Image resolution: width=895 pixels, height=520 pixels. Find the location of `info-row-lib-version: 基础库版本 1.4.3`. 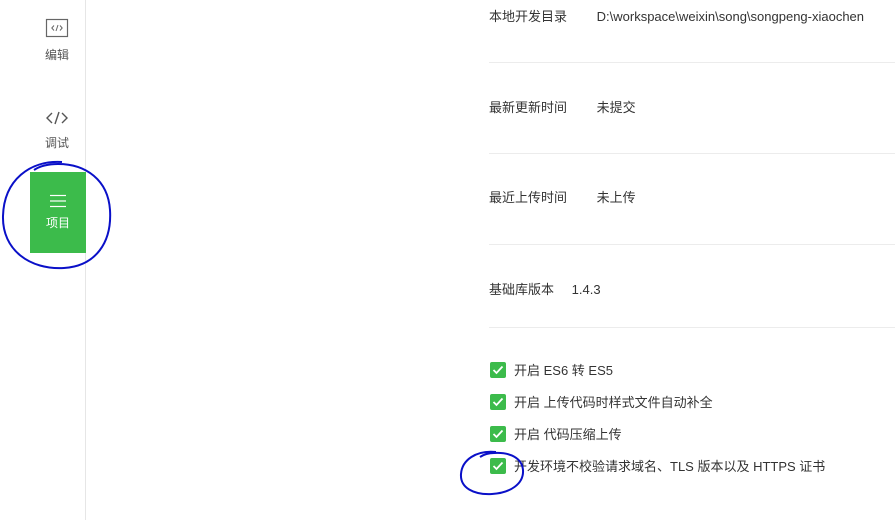

info-row-lib-version: 基础库版本 1.4.3 is located at coordinates (692, 288).